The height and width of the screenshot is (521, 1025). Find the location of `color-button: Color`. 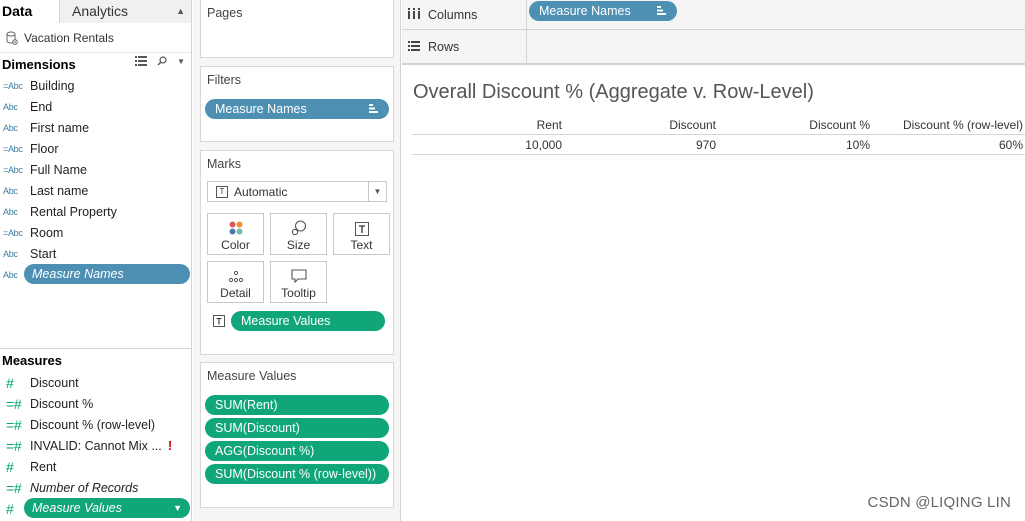

color-button: Color is located at coordinates (235, 234).